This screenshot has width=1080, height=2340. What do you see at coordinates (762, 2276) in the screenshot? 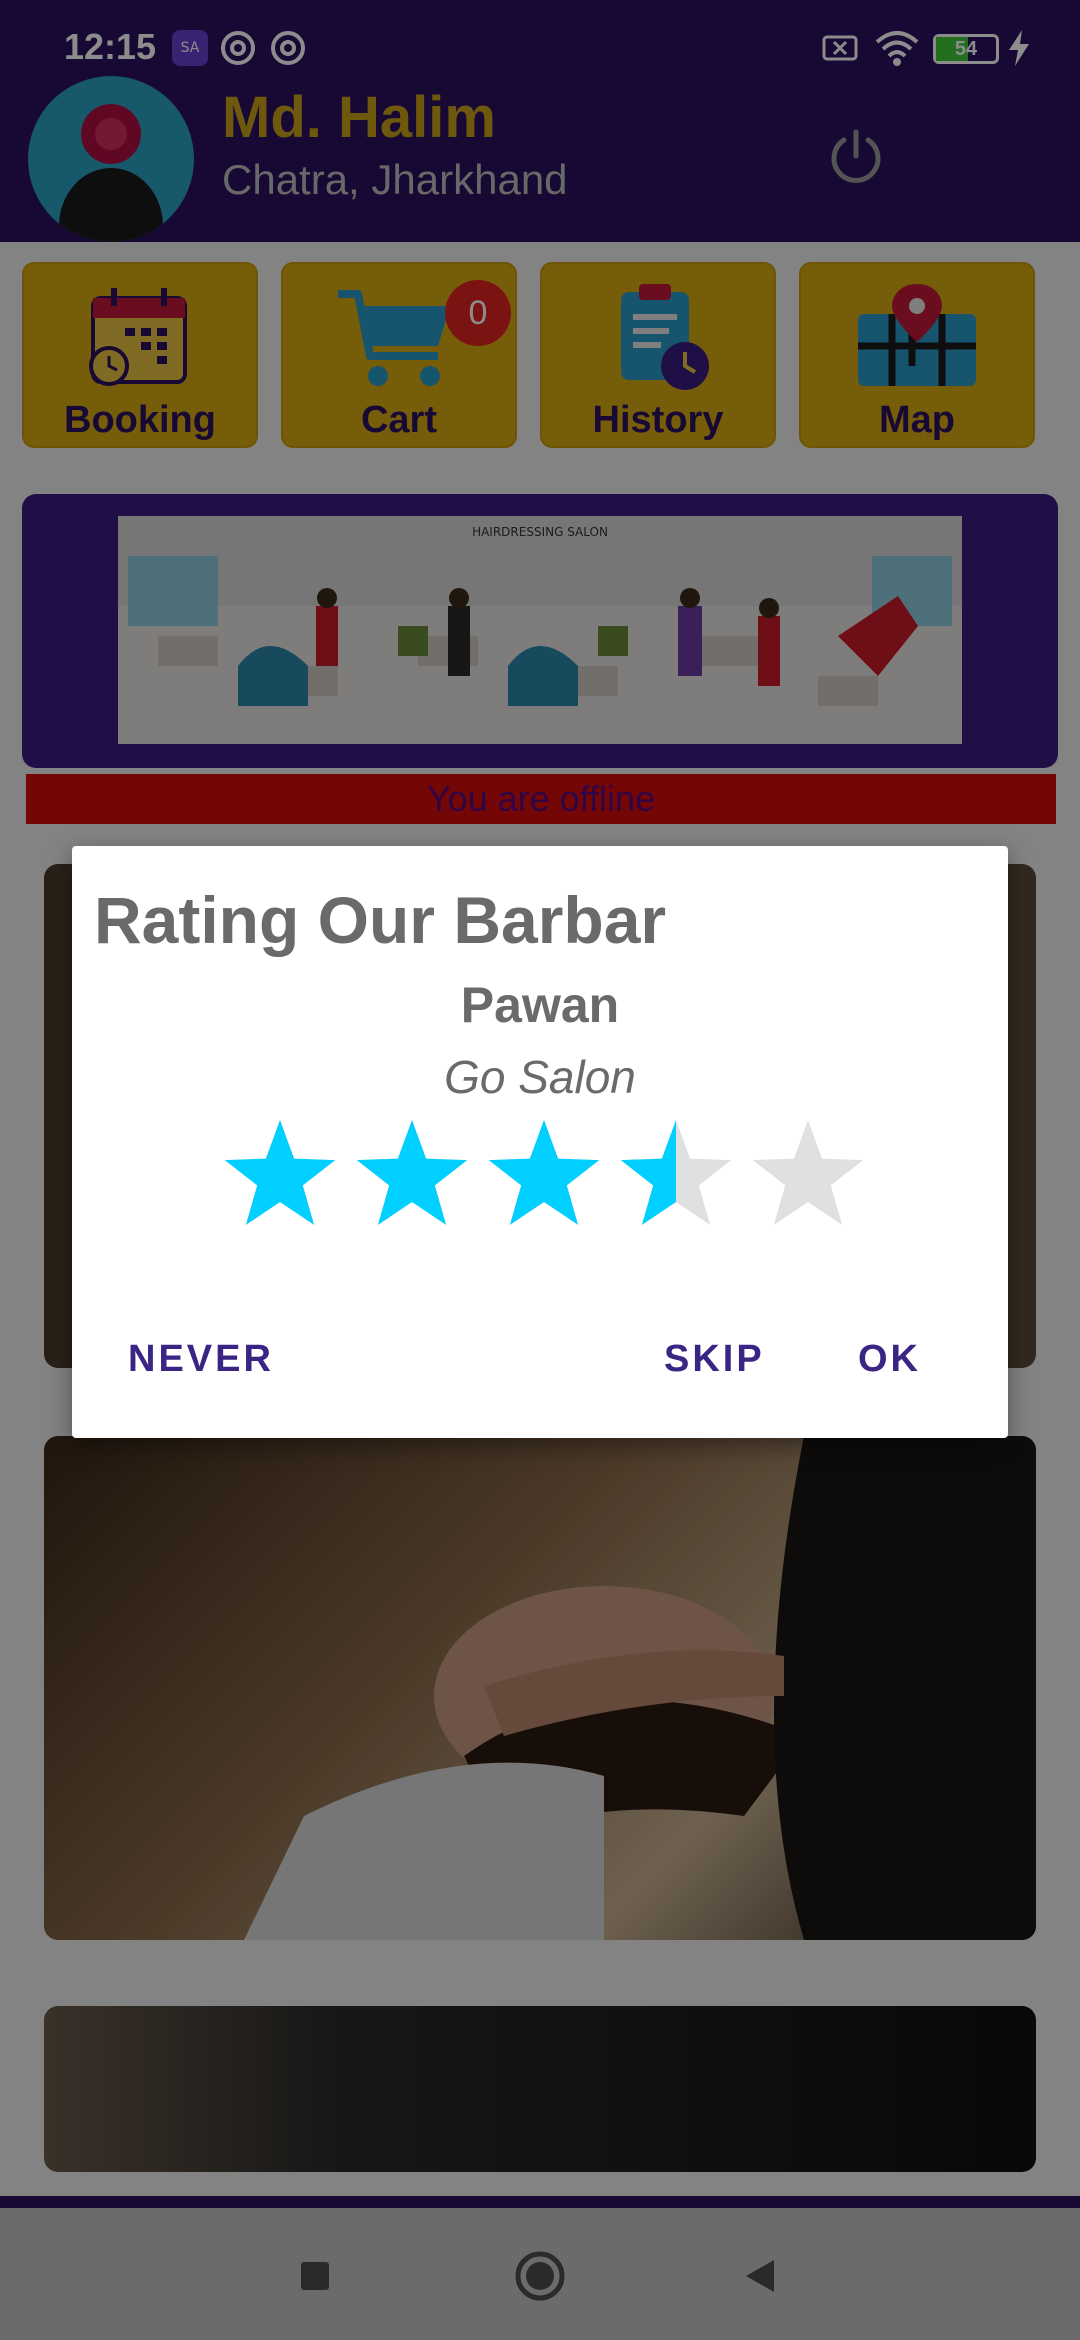
I see `back-triangle-icon` at bounding box center [762, 2276].